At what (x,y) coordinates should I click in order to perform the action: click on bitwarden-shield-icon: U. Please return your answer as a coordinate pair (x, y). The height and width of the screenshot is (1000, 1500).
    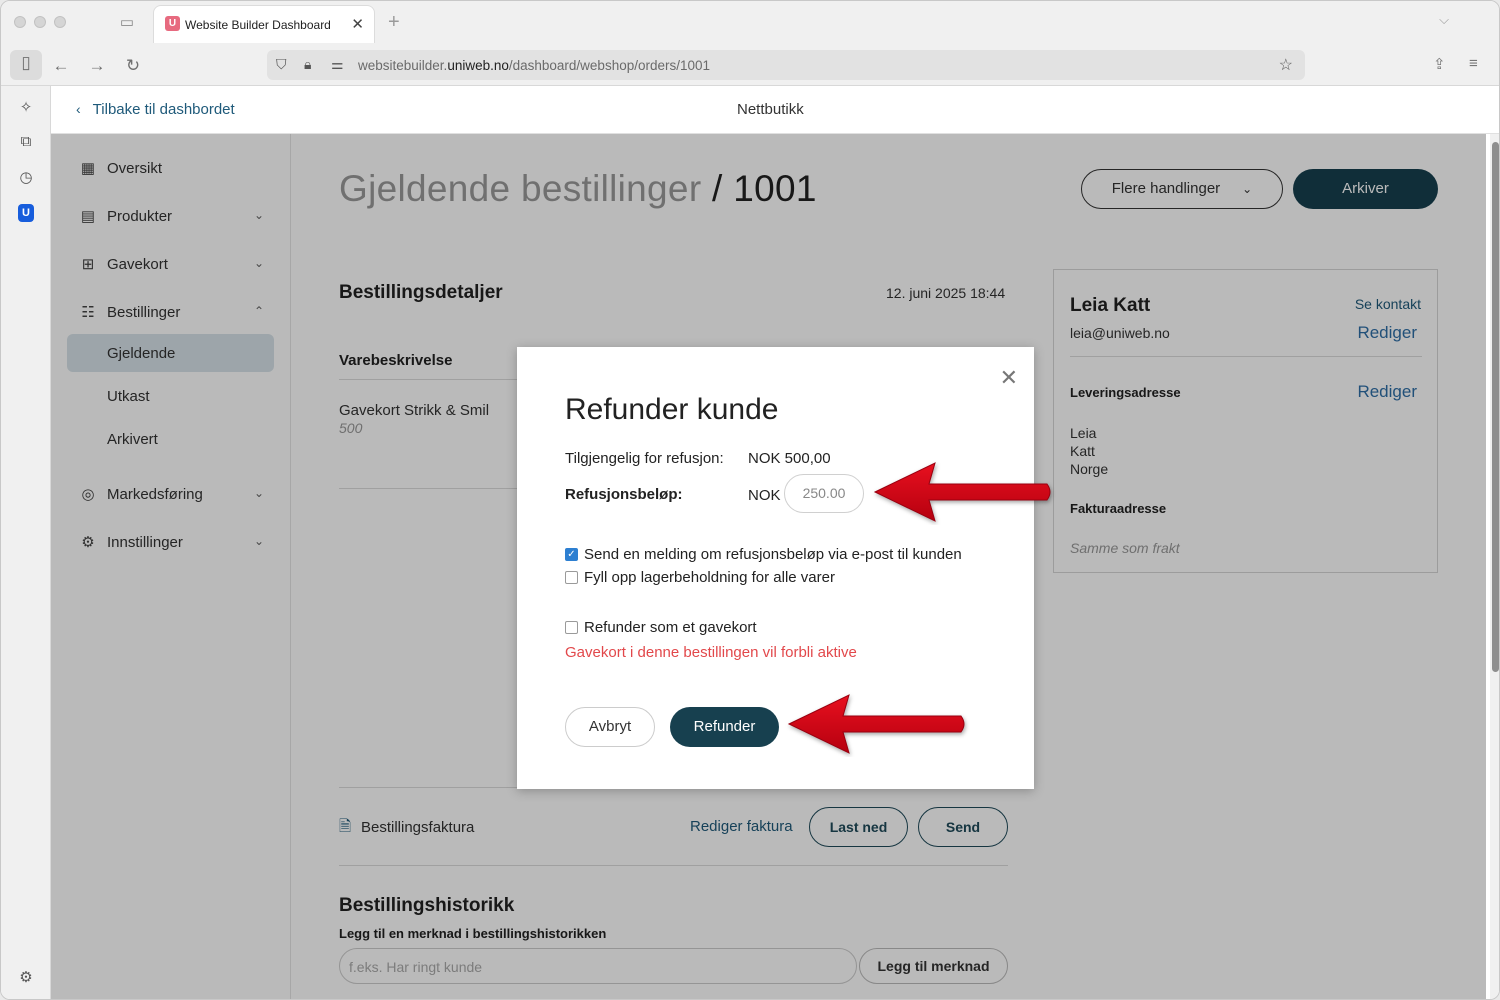
    Looking at the image, I should click on (26, 213).